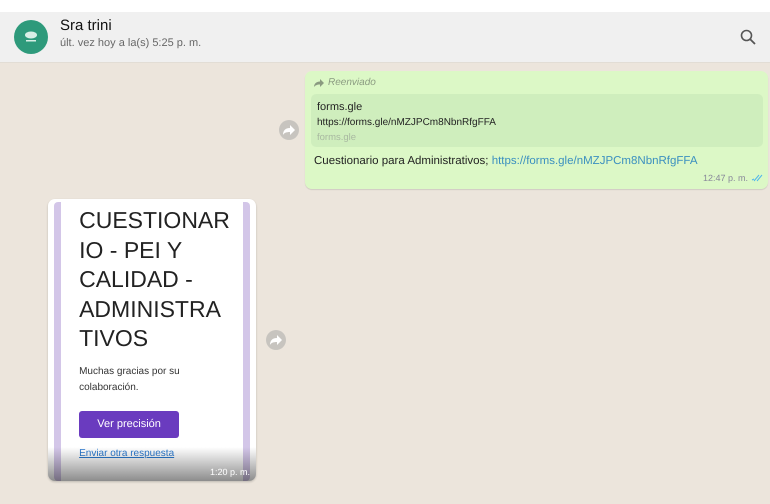  What do you see at coordinates (131, 43) in the screenshot?
I see `last-seen: últ. vez hoy a la(s) 5:25 p. m.` at bounding box center [131, 43].